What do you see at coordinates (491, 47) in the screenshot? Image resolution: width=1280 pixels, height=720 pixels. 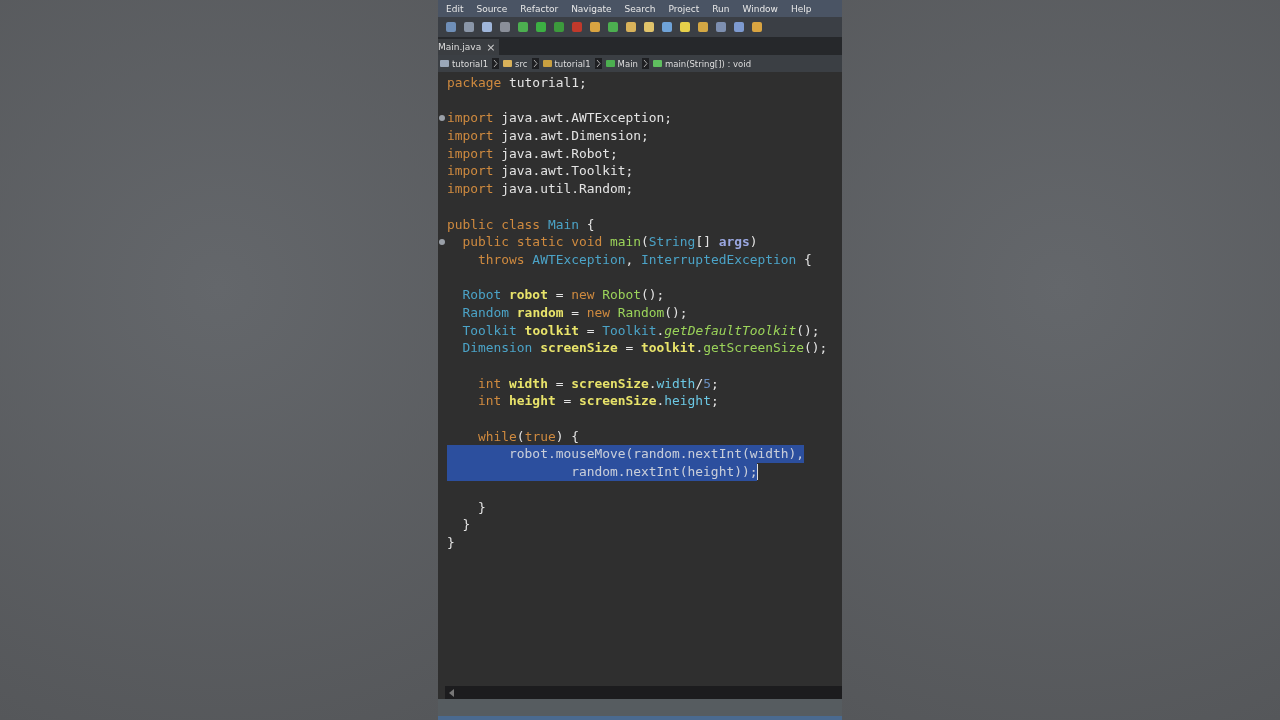 I see `close-icon: ×` at bounding box center [491, 47].